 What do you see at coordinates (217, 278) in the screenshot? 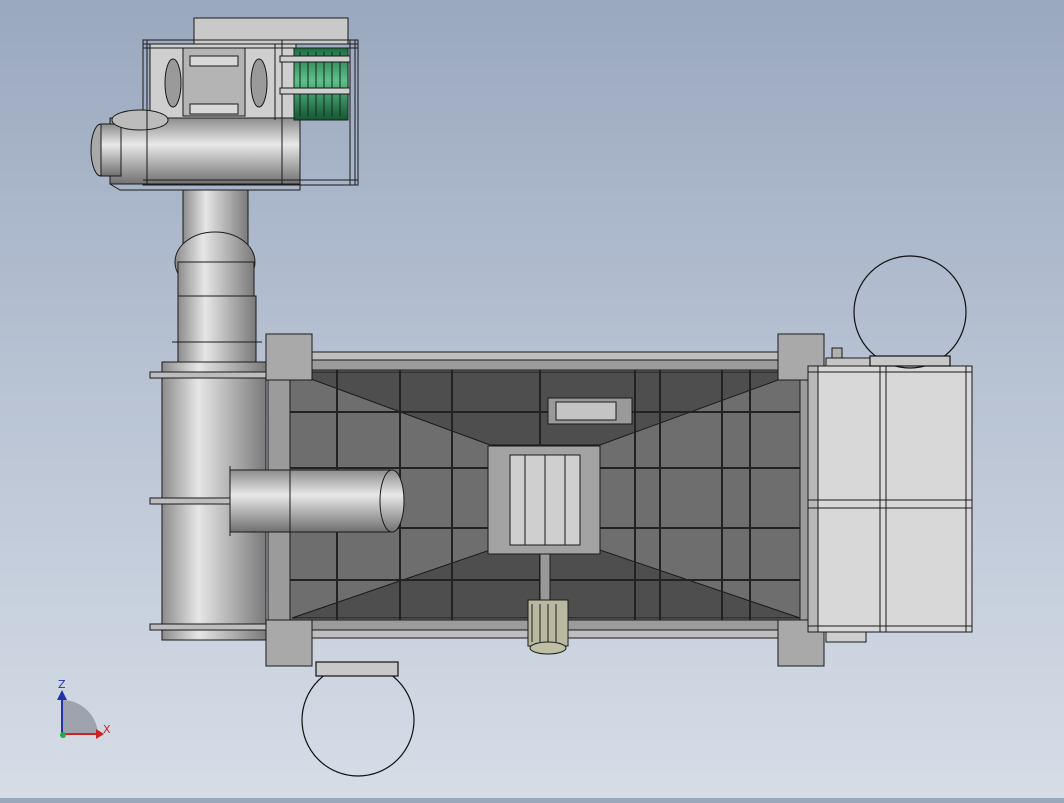
I see `vertical-duct` at bounding box center [217, 278].